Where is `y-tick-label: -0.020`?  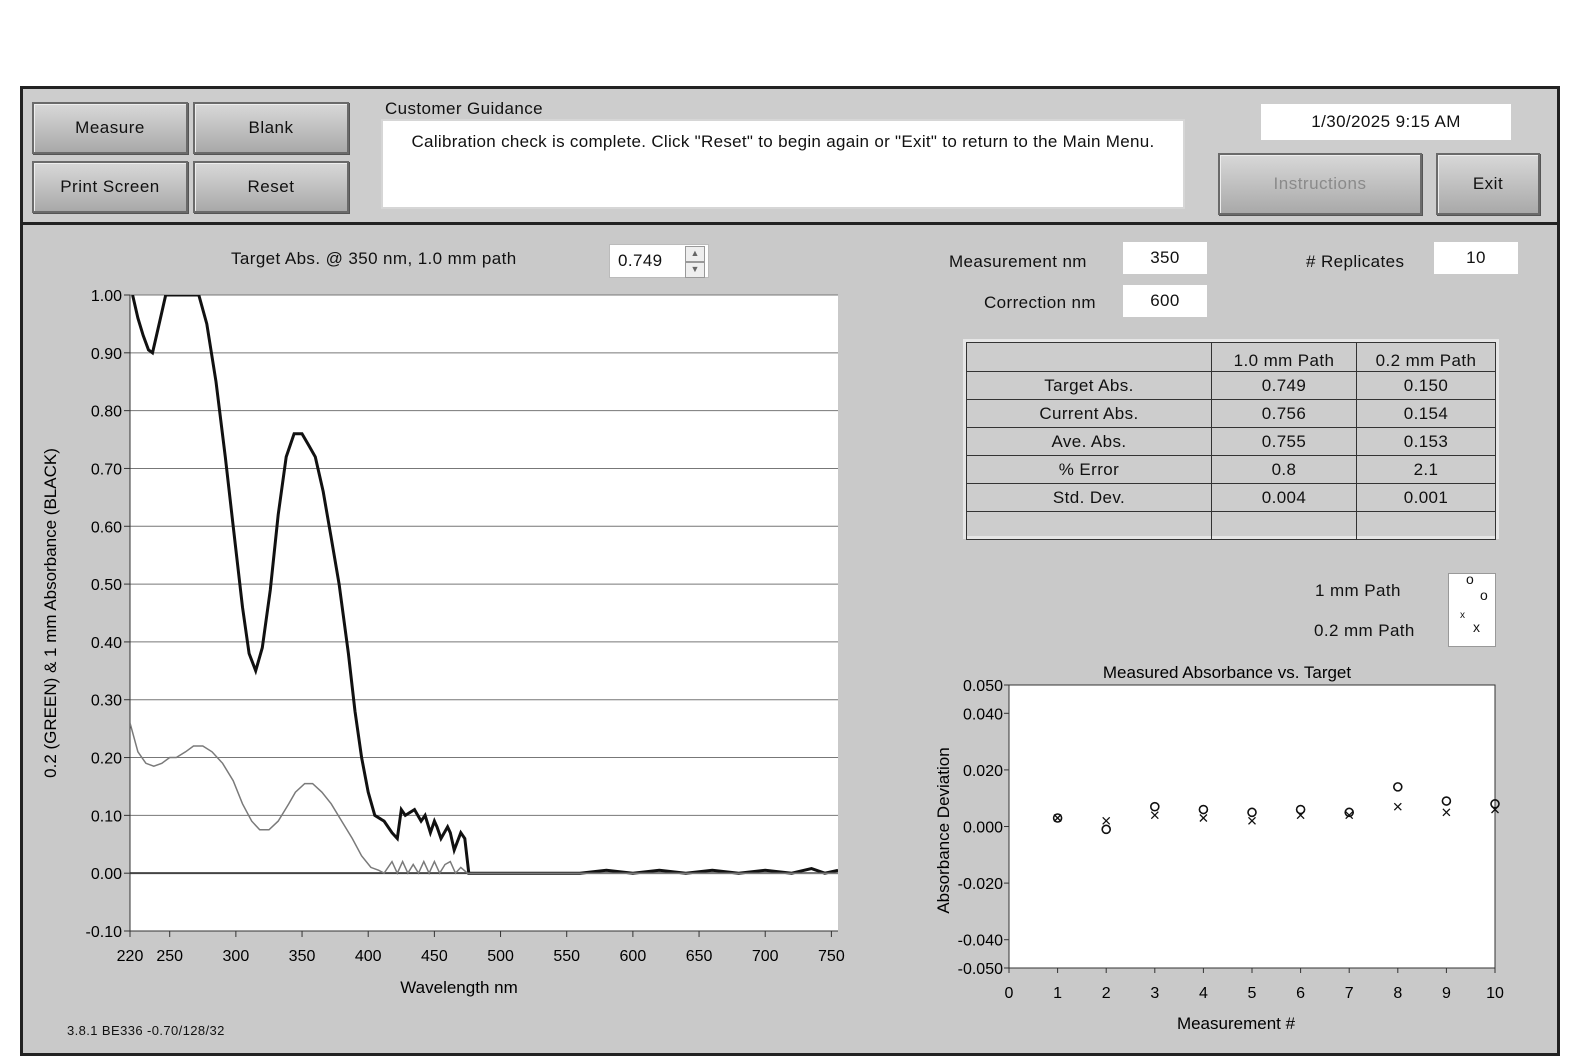
y-tick-label: -0.020 is located at coordinates (980, 884).